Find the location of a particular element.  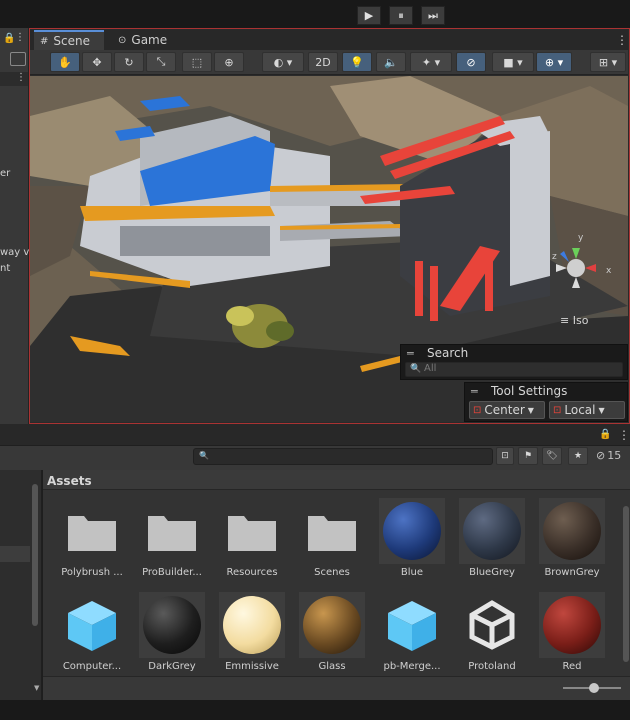

tree-selected-row is located at coordinates (15, 554).